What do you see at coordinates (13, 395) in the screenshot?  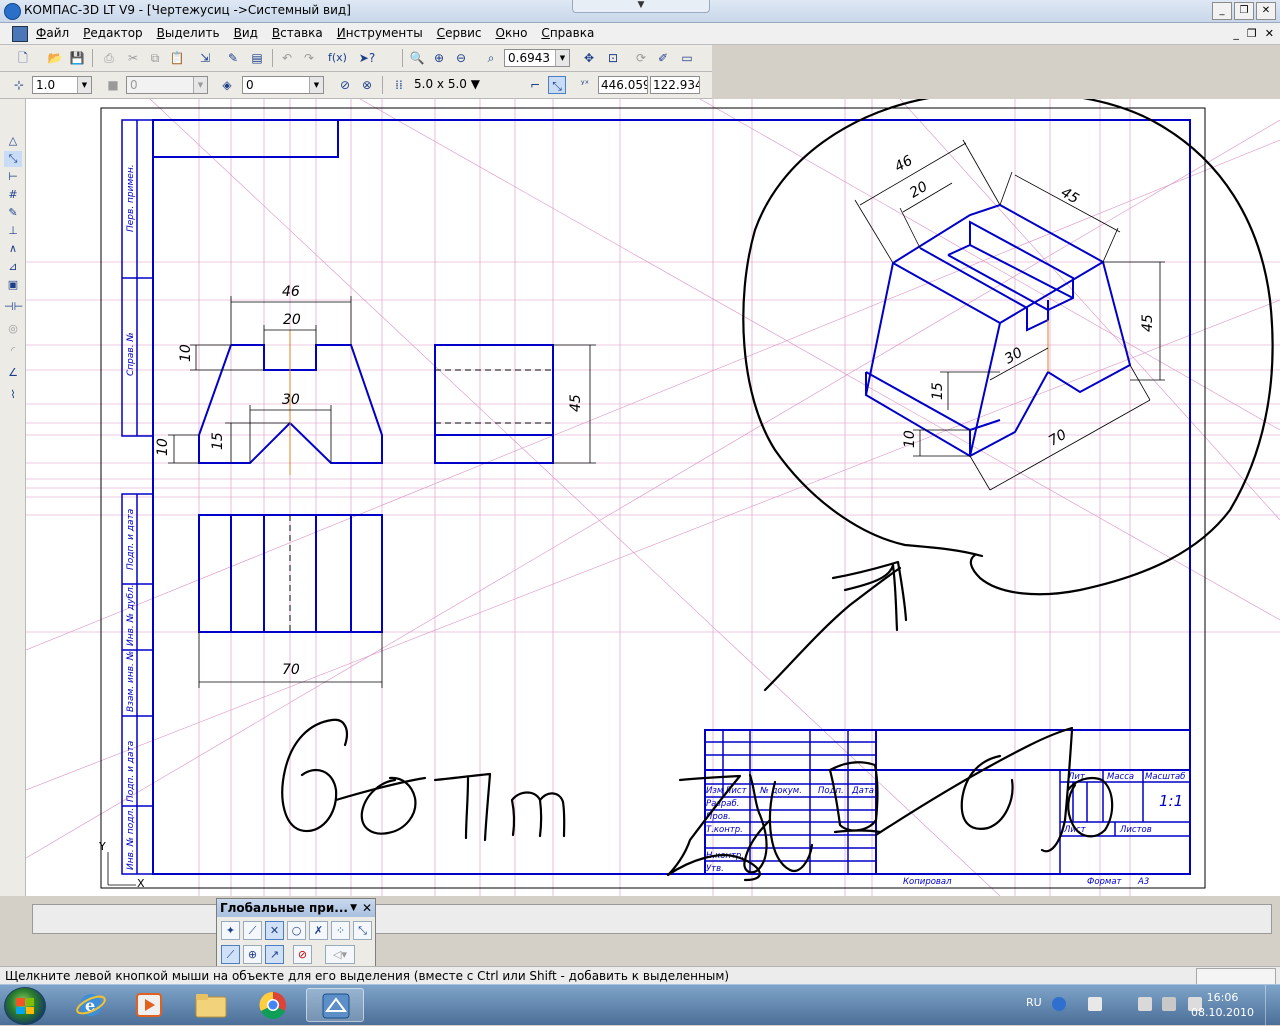 I see `break-tool-icon: ⌇` at bounding box center [13, 395].